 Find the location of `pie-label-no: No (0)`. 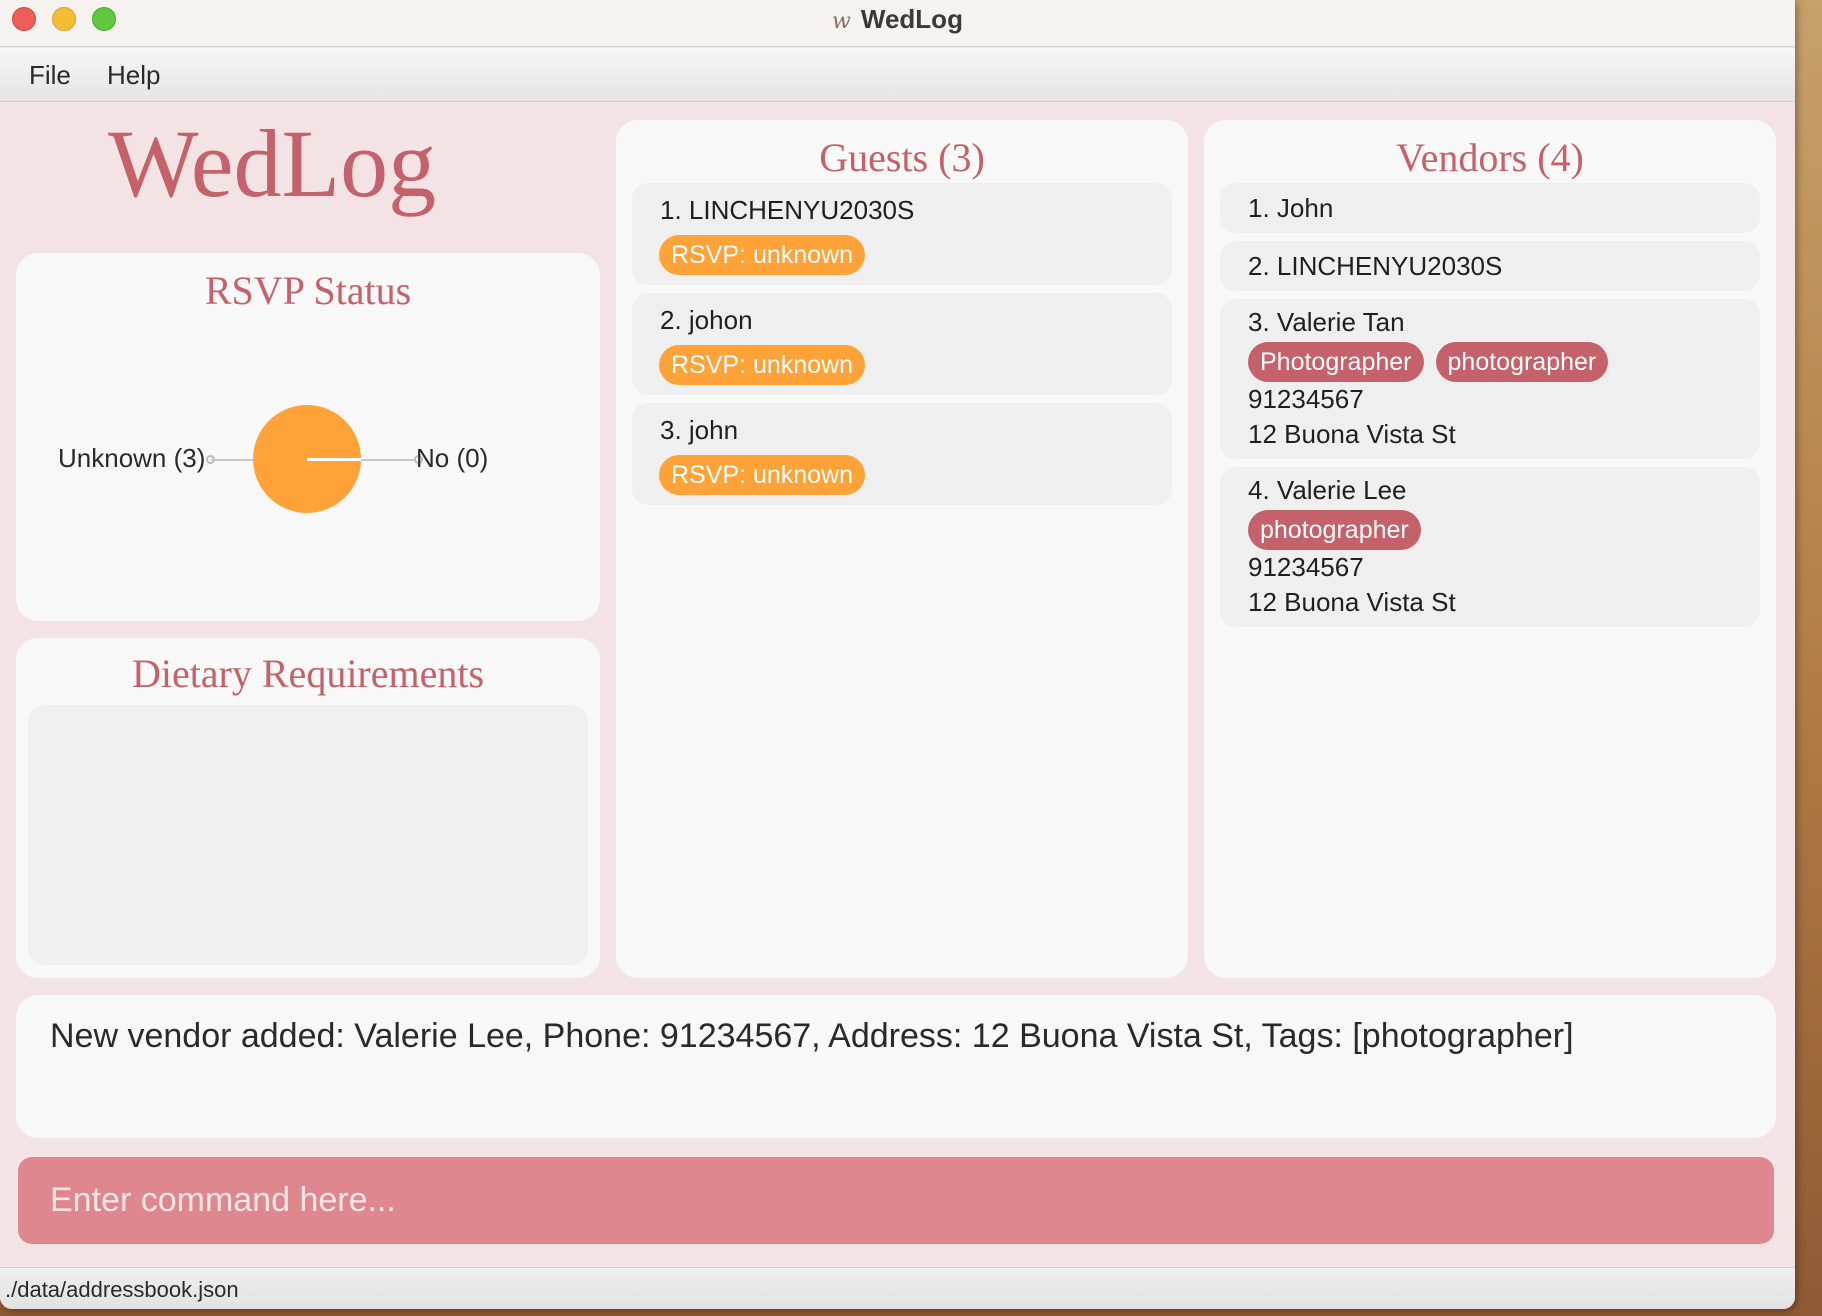

pie-label-no: No (0) is located at coordinates (452, 458).